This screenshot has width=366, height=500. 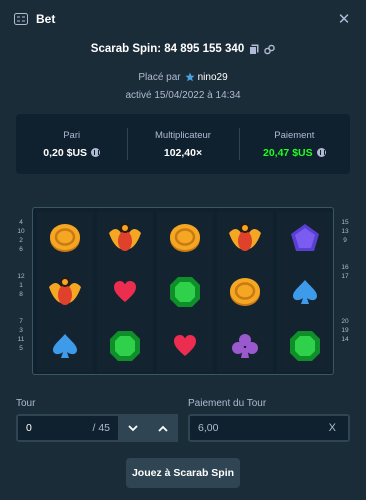 I want to click on payline-number: 15, so click(x=345, y=222).